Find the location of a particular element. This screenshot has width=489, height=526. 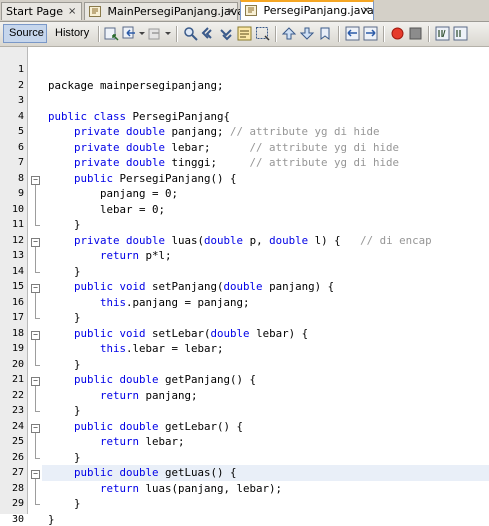

tab-persegi-panjang: PersegiPanjang.java × is located at coordinates (307, 10).